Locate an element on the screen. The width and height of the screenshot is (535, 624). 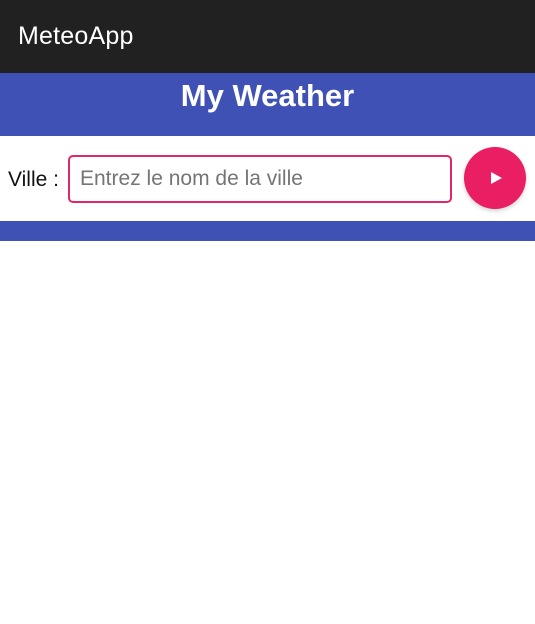
app-bar: MeteoApp is located at coordinates (267, 36).